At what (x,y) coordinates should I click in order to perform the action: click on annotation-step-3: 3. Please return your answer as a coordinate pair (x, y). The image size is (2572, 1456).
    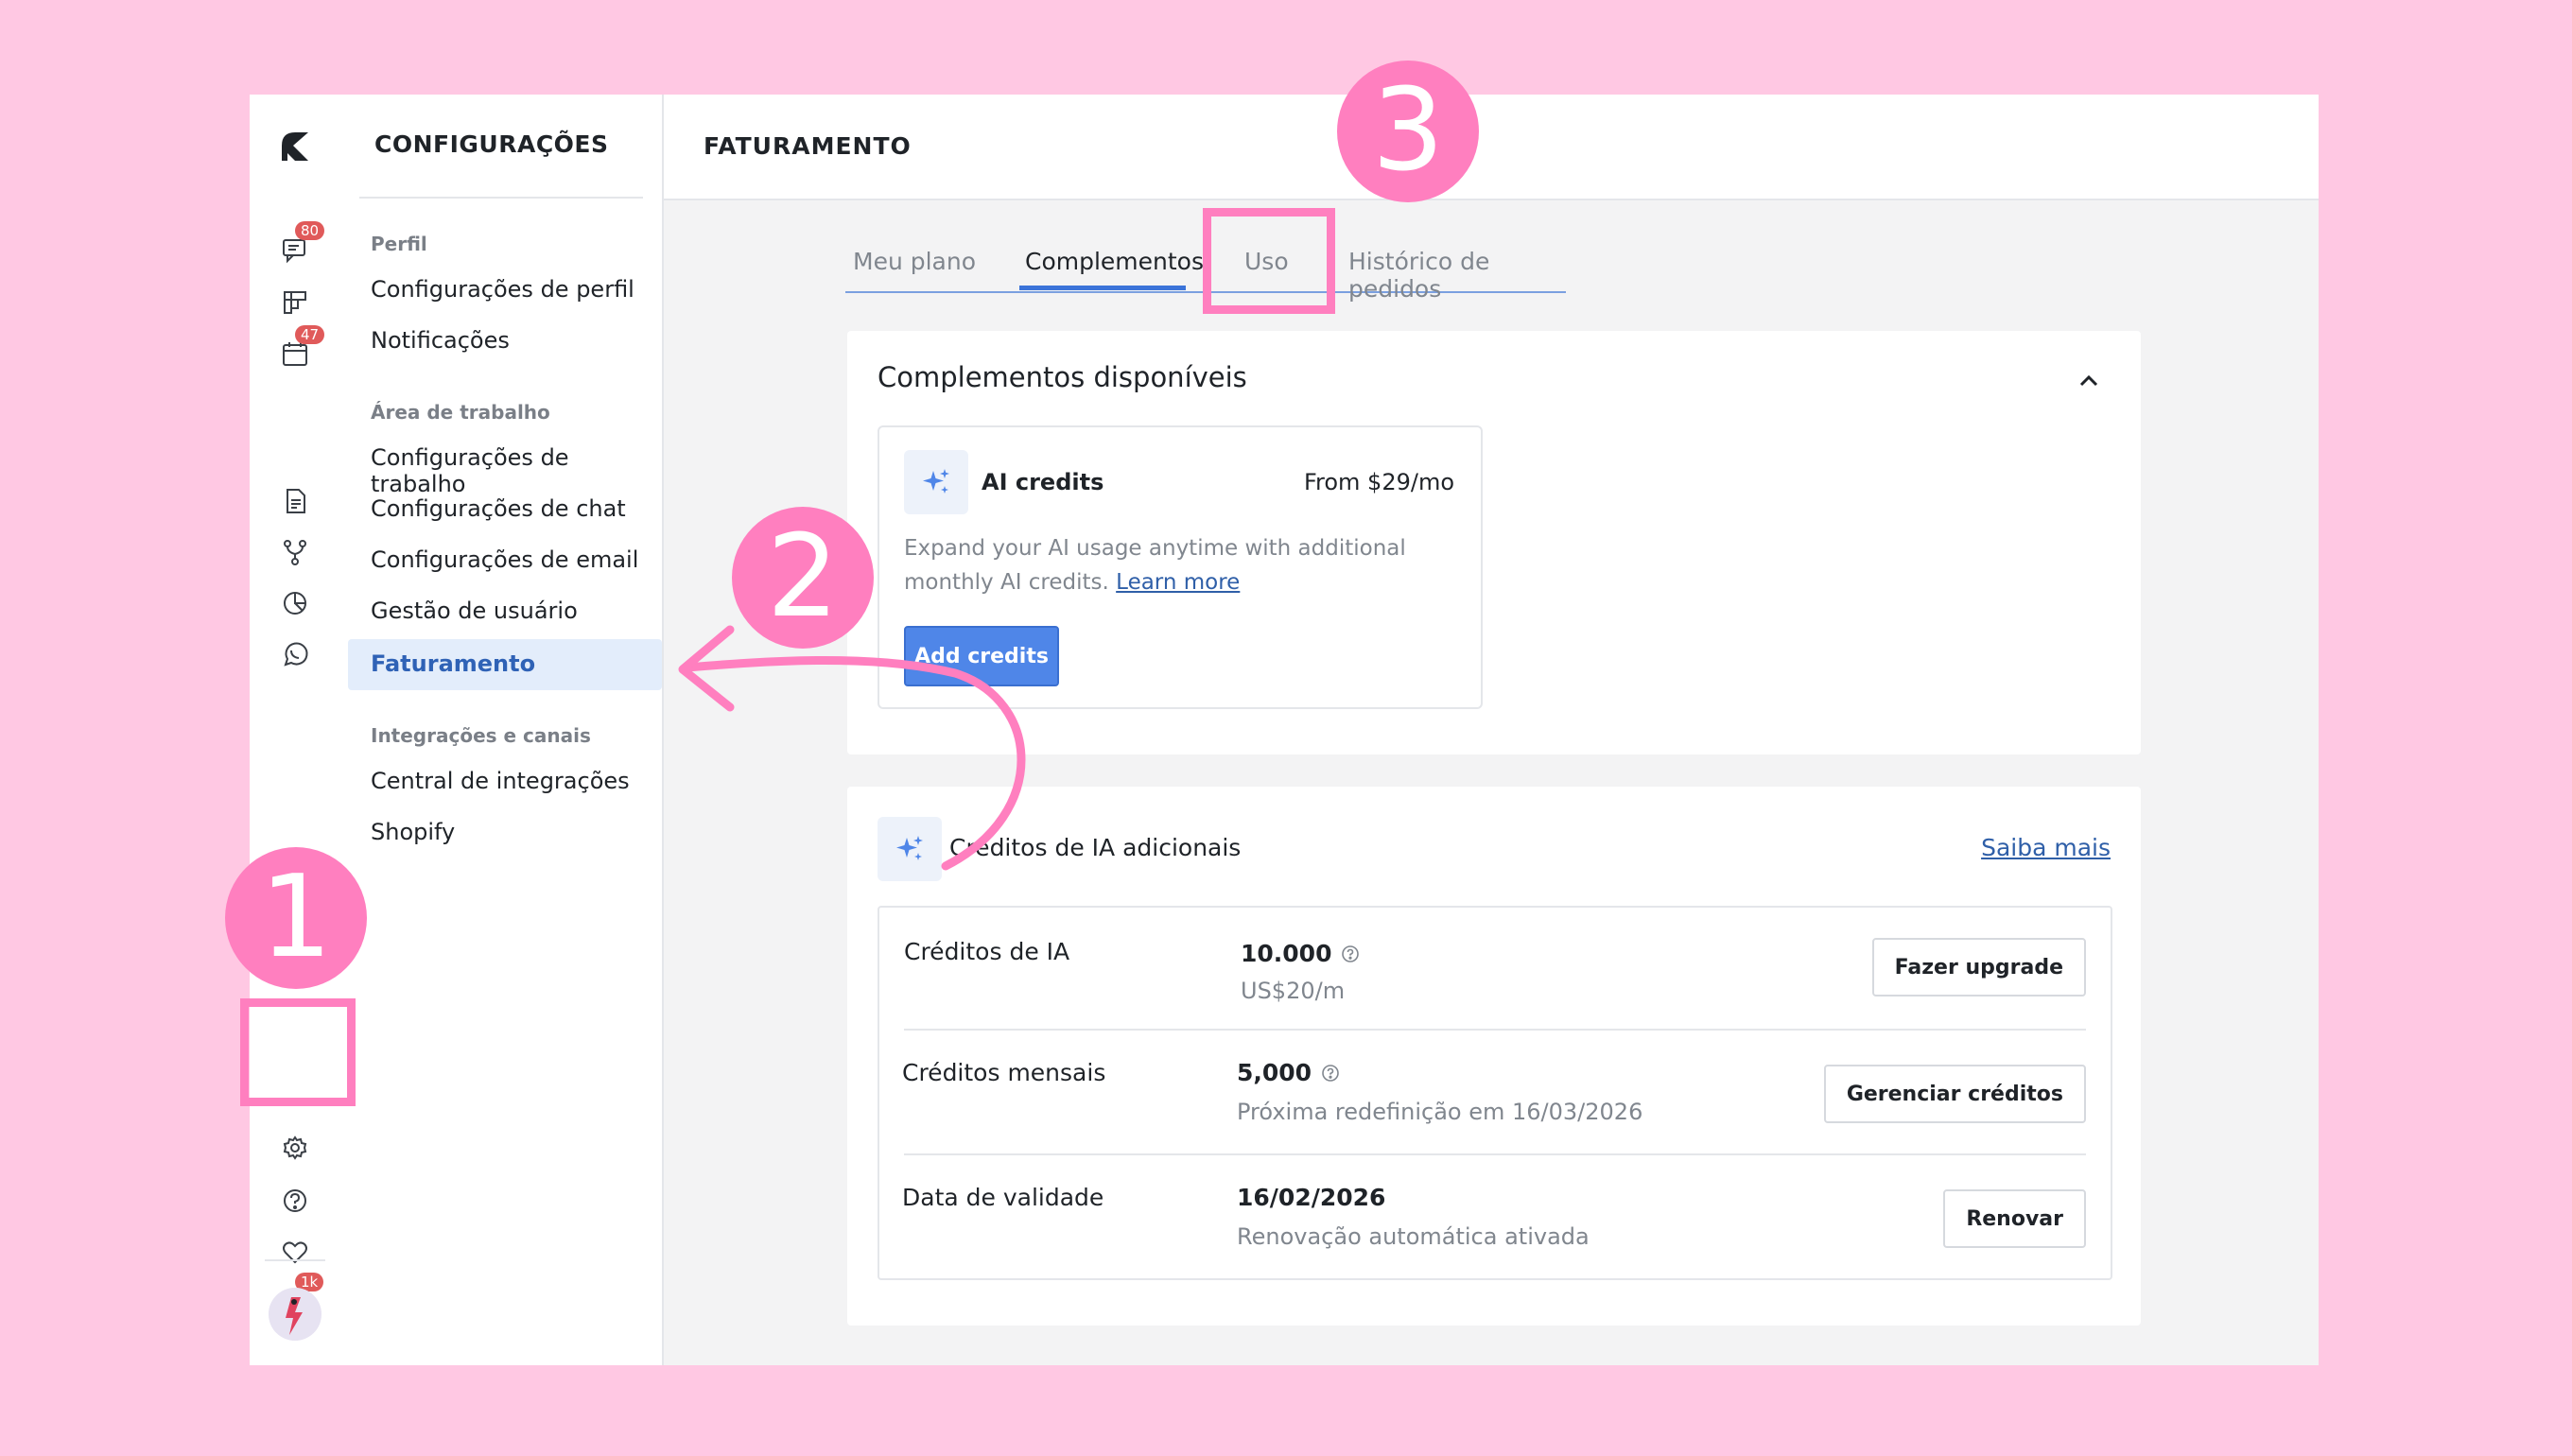
    Looking at the image, I should click on (1408, 131).